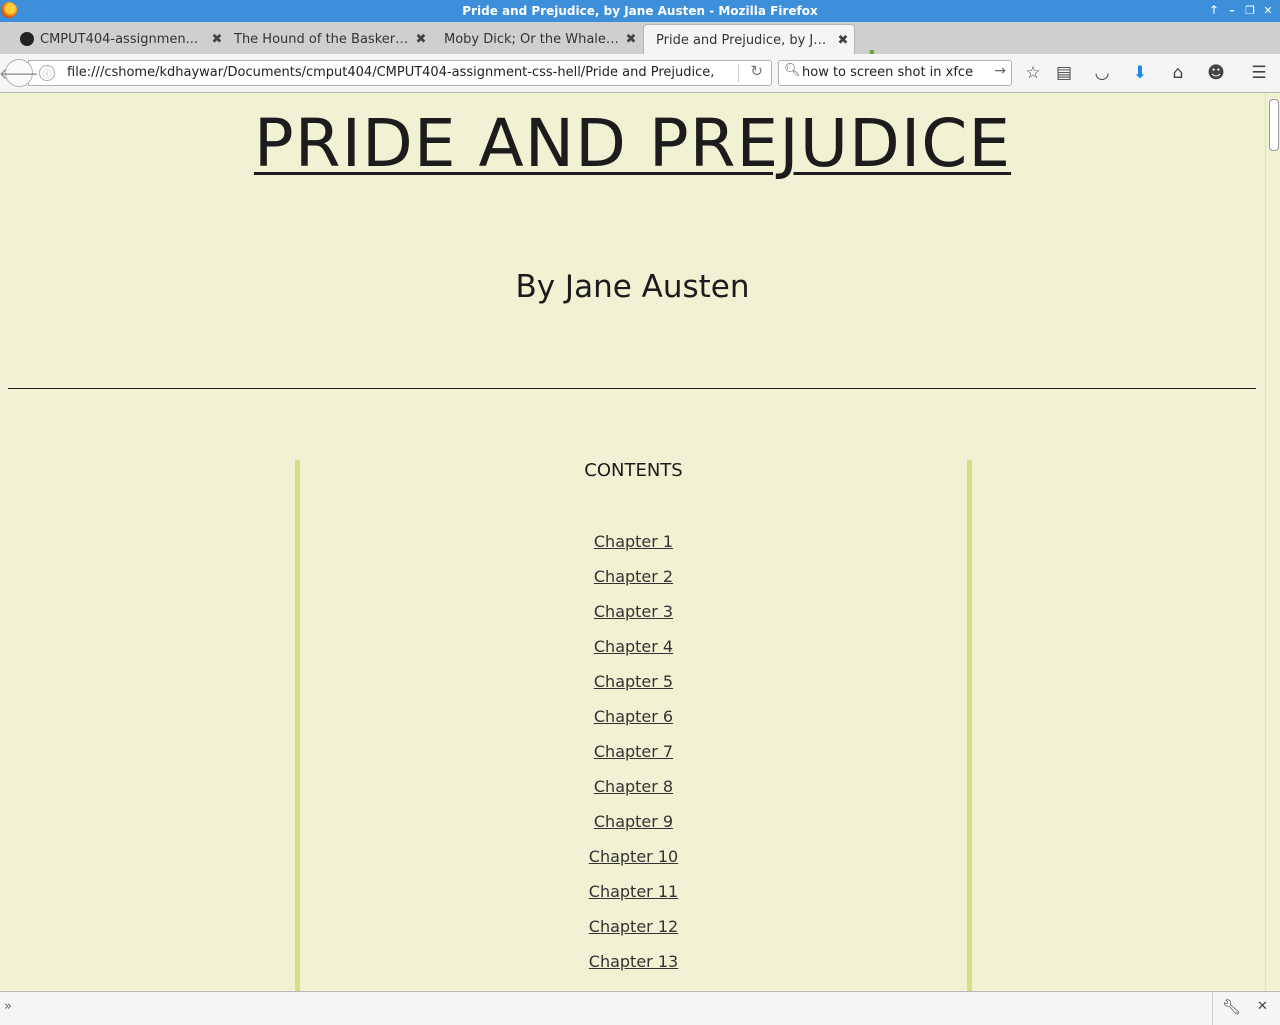 This screenshot has width=1280, height=1025. What do you see at coordinates (633, 584) in the screenshot?
I see `chapter-link: Chapter 2` at bounding box center [633, 584].